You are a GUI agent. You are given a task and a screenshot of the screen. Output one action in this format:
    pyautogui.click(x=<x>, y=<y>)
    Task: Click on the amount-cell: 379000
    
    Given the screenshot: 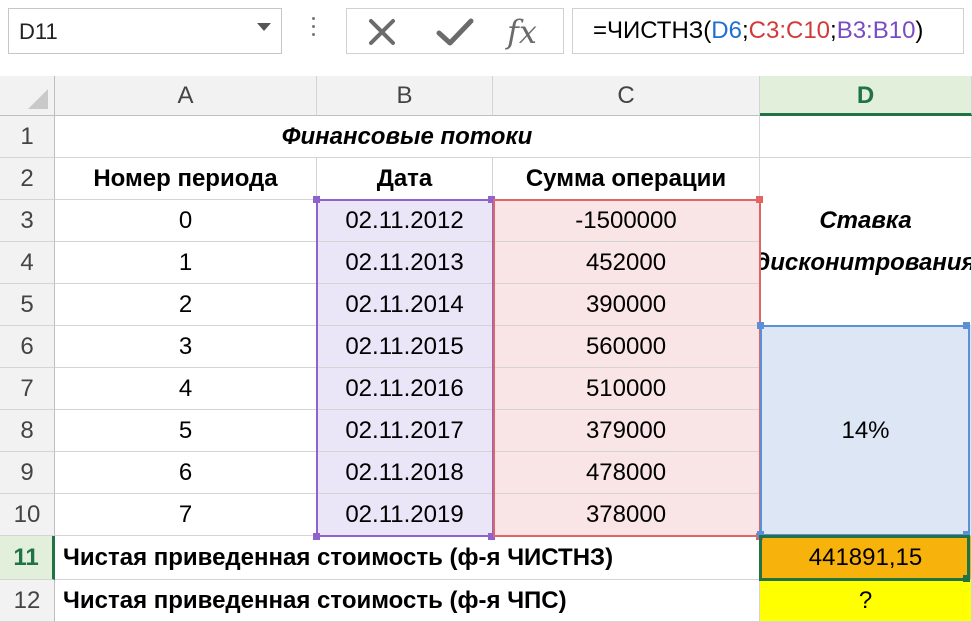 What is the action you would take?
    pyautogui.click(x=626, y=431)
    